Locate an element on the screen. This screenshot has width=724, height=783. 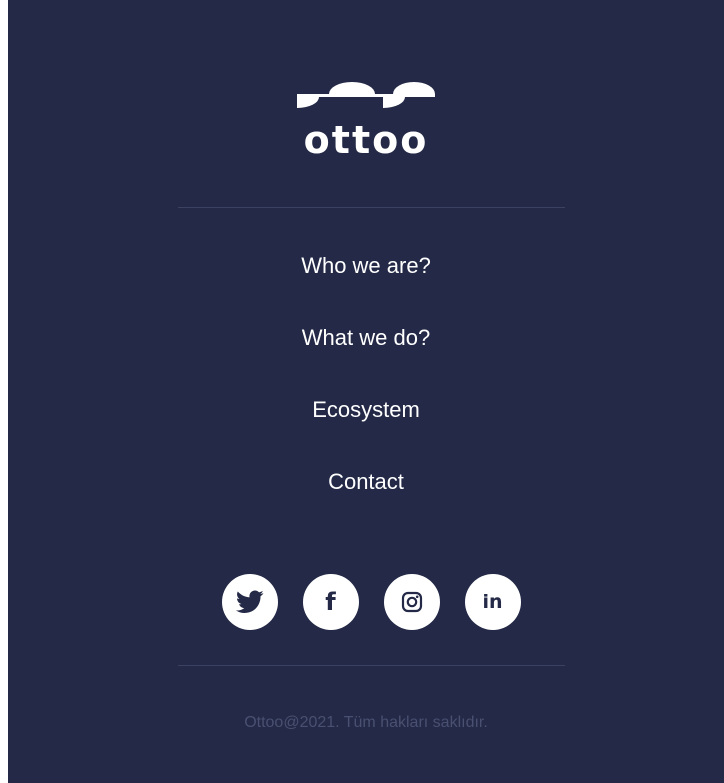
nav-link-what-we-do: What we do? is located at coordinates (366, 337).